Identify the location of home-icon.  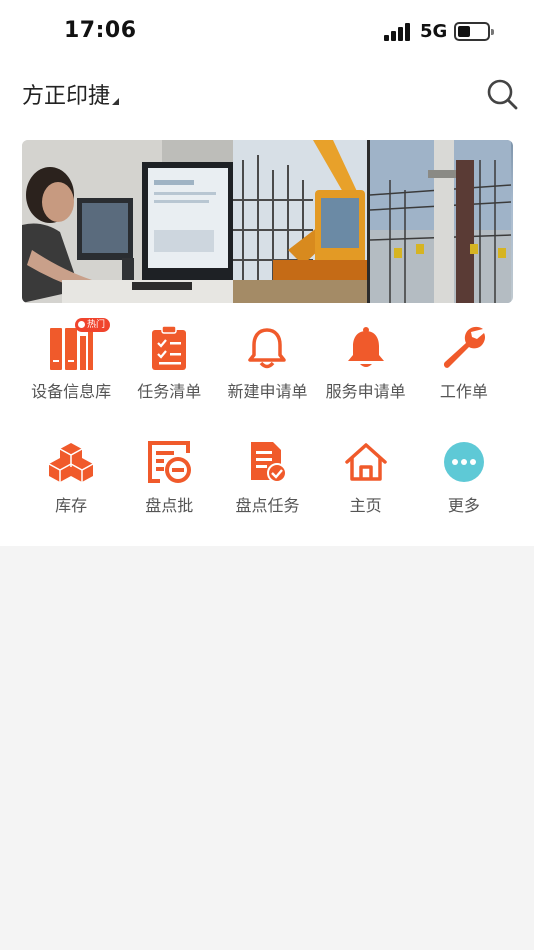
(366, 462).